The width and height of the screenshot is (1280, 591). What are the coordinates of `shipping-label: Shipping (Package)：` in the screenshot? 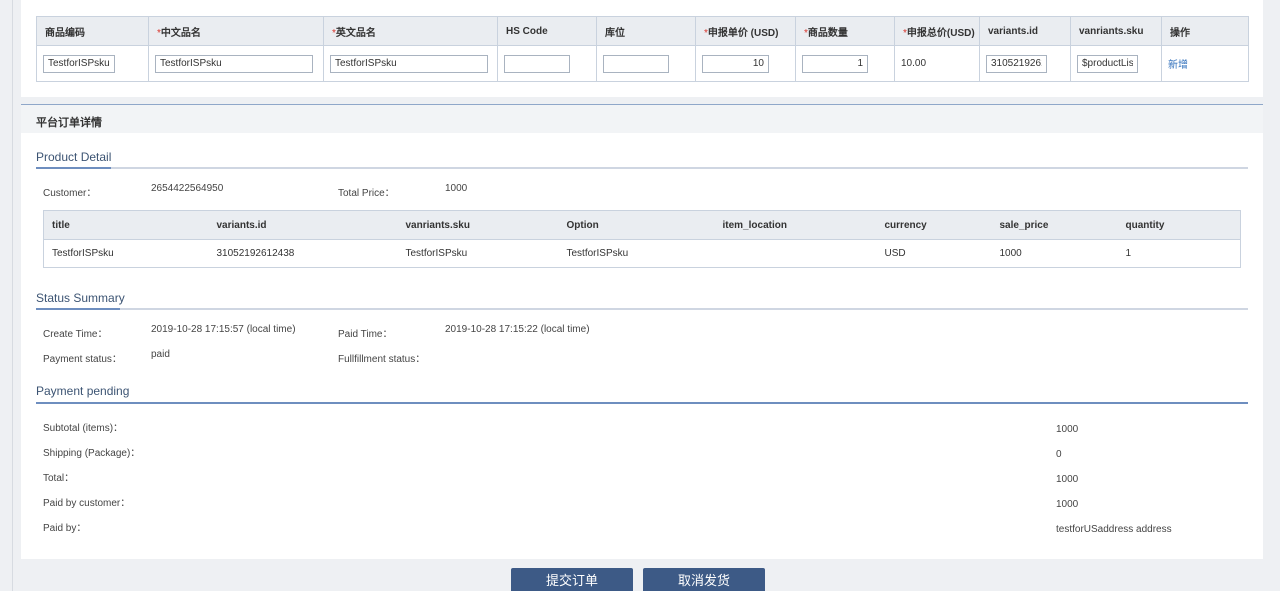 It's located at (92, 453).